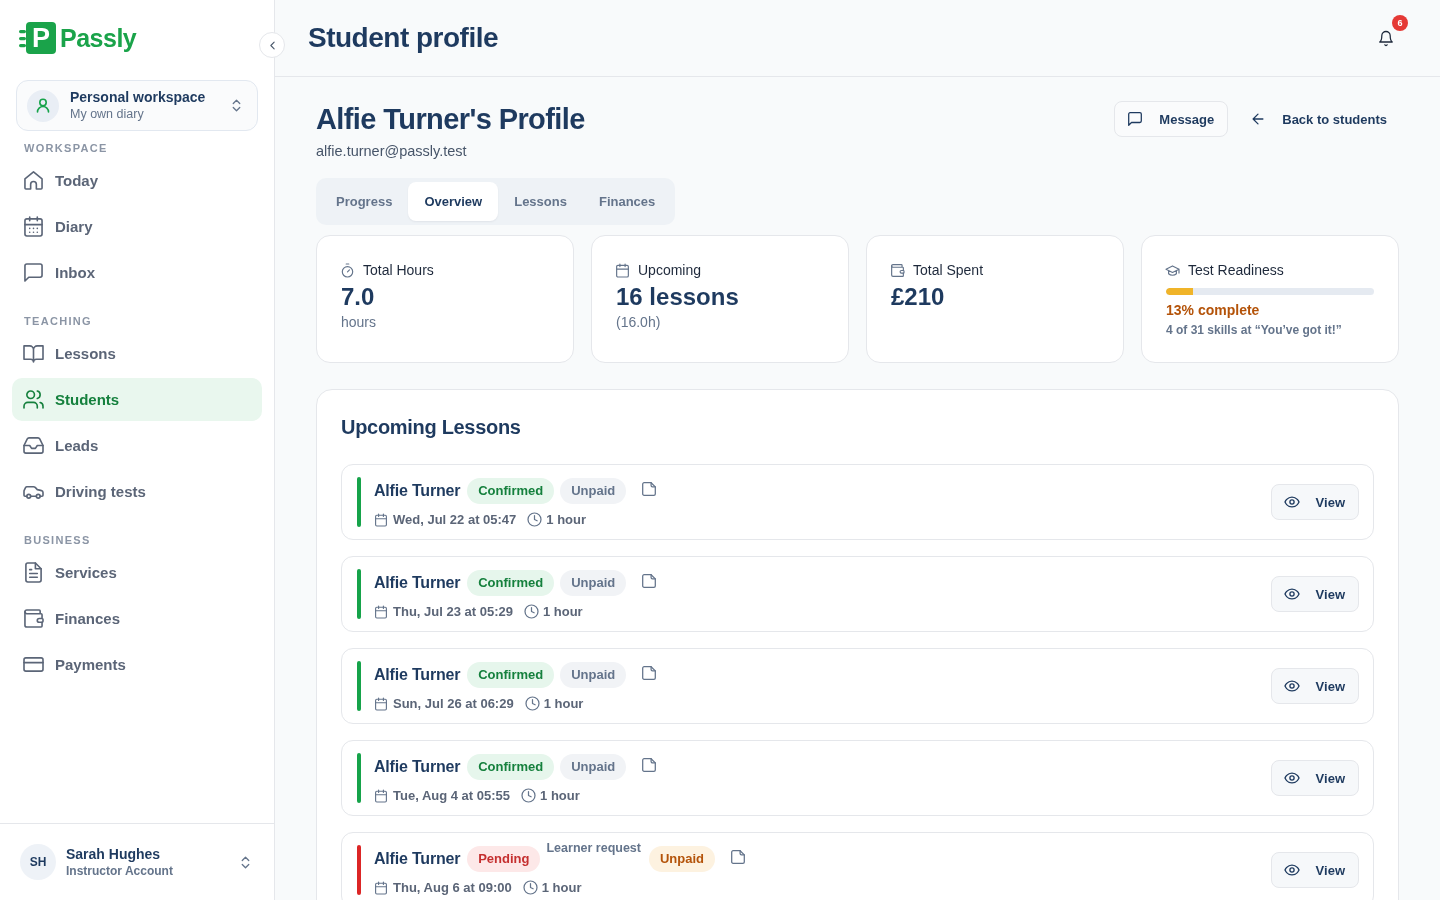  Describe the element at coordinates (33, 572) in the screenshot. I see `document-icon` at that location.